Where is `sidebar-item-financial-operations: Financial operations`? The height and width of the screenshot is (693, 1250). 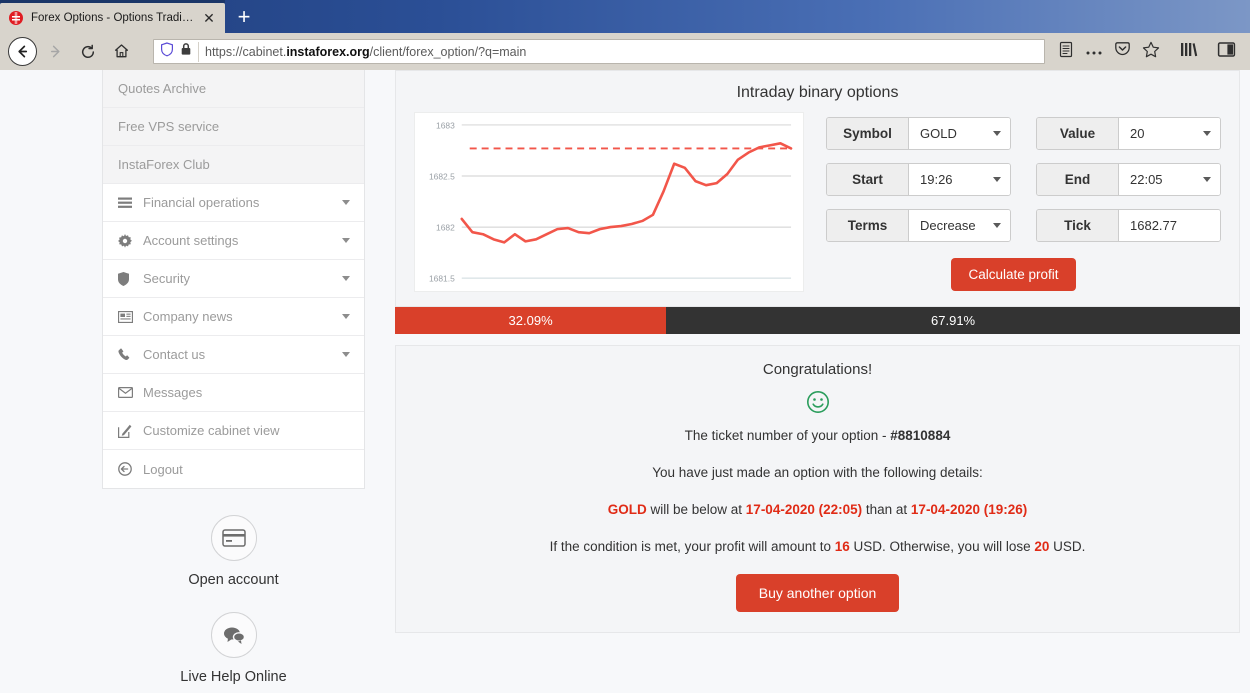 sidebar-item-financial-operations: Financial operations is located at coordinates (233, 203).